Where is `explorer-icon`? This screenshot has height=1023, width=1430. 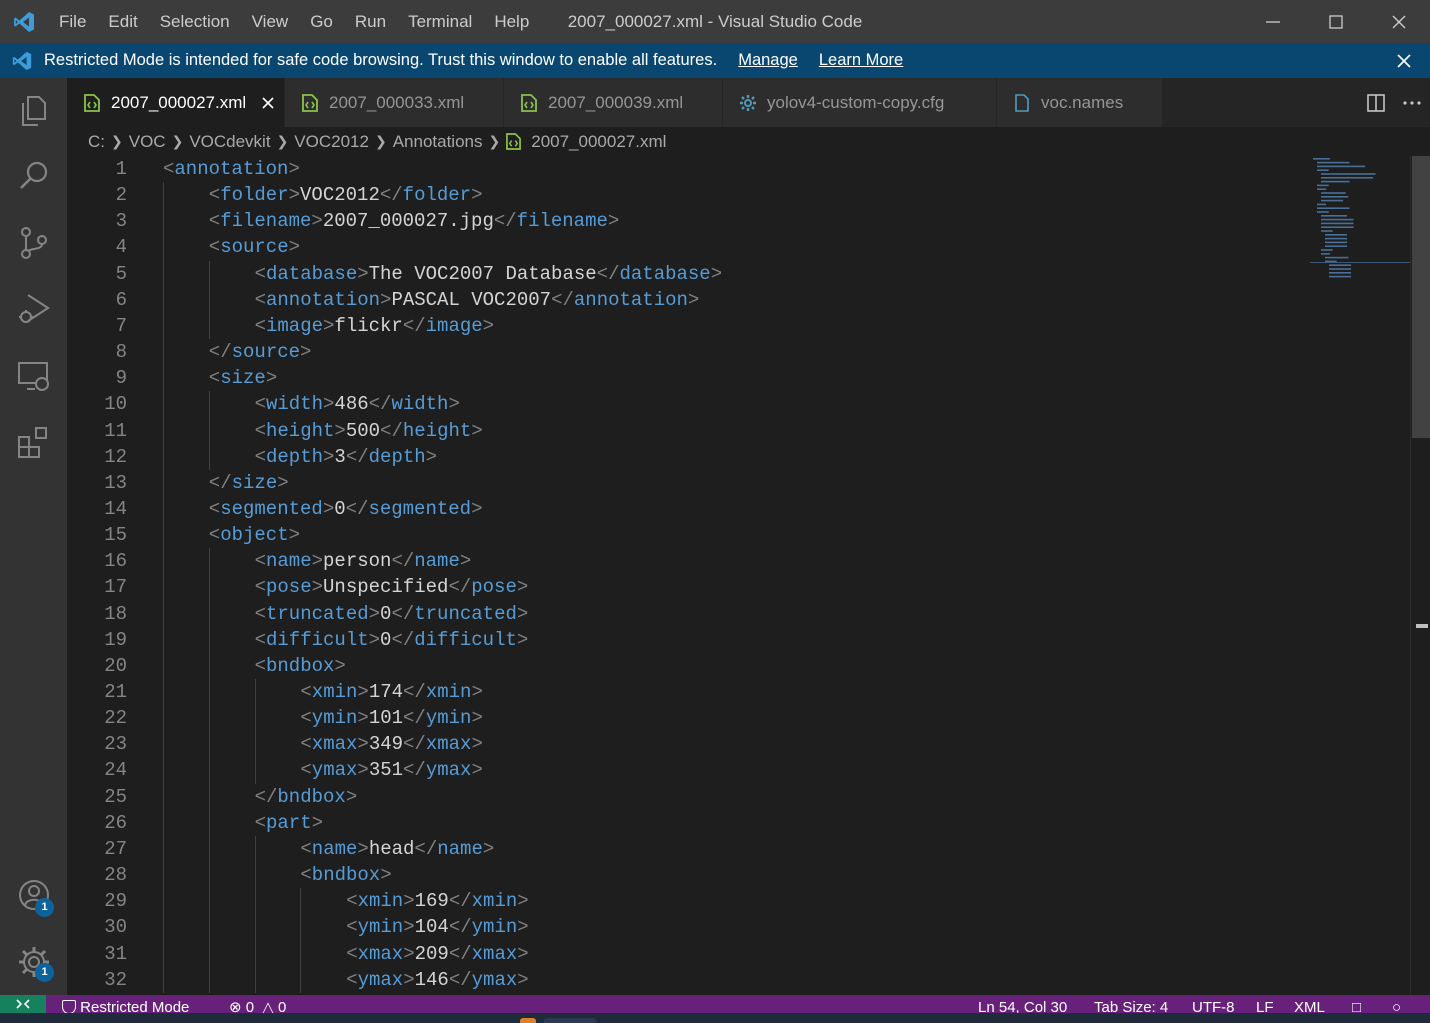 explorer-icon is located at coordinates (33, 111).